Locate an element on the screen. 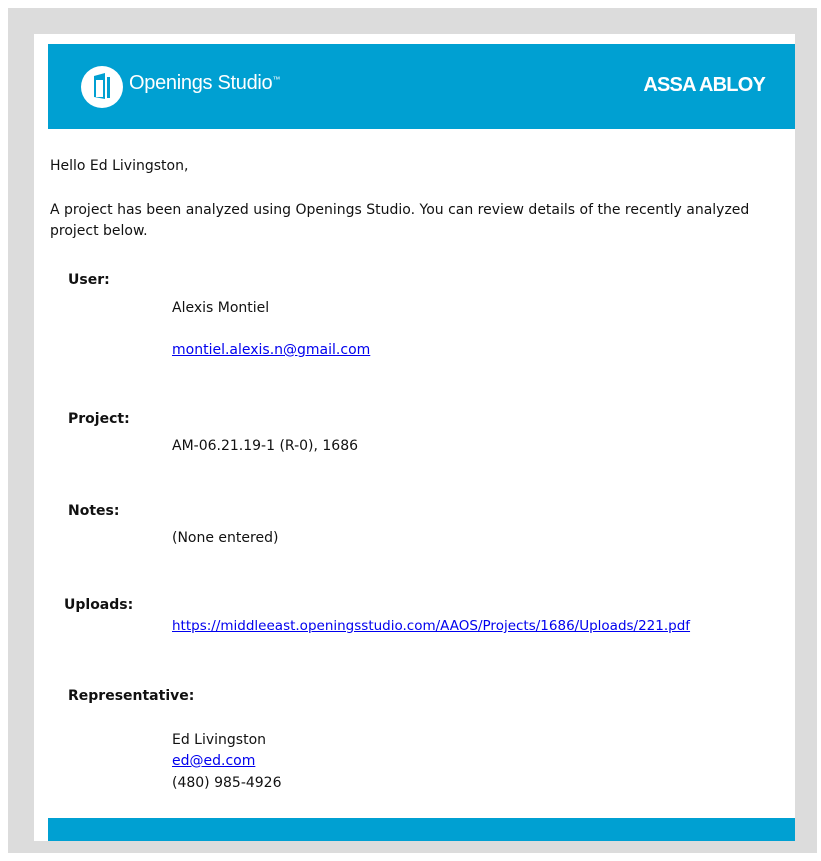 This screenshot has height=861, width=821. header-banner: Openings Studio™ ASSA ABLOY is located at coordinates (421, 86).